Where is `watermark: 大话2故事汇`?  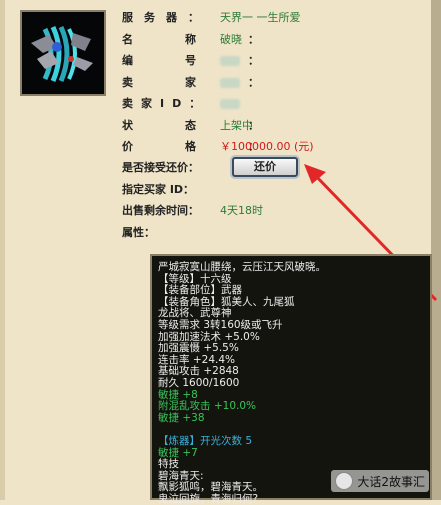
watermark: 大话2故事汇 is located at coordinates (380, 481).